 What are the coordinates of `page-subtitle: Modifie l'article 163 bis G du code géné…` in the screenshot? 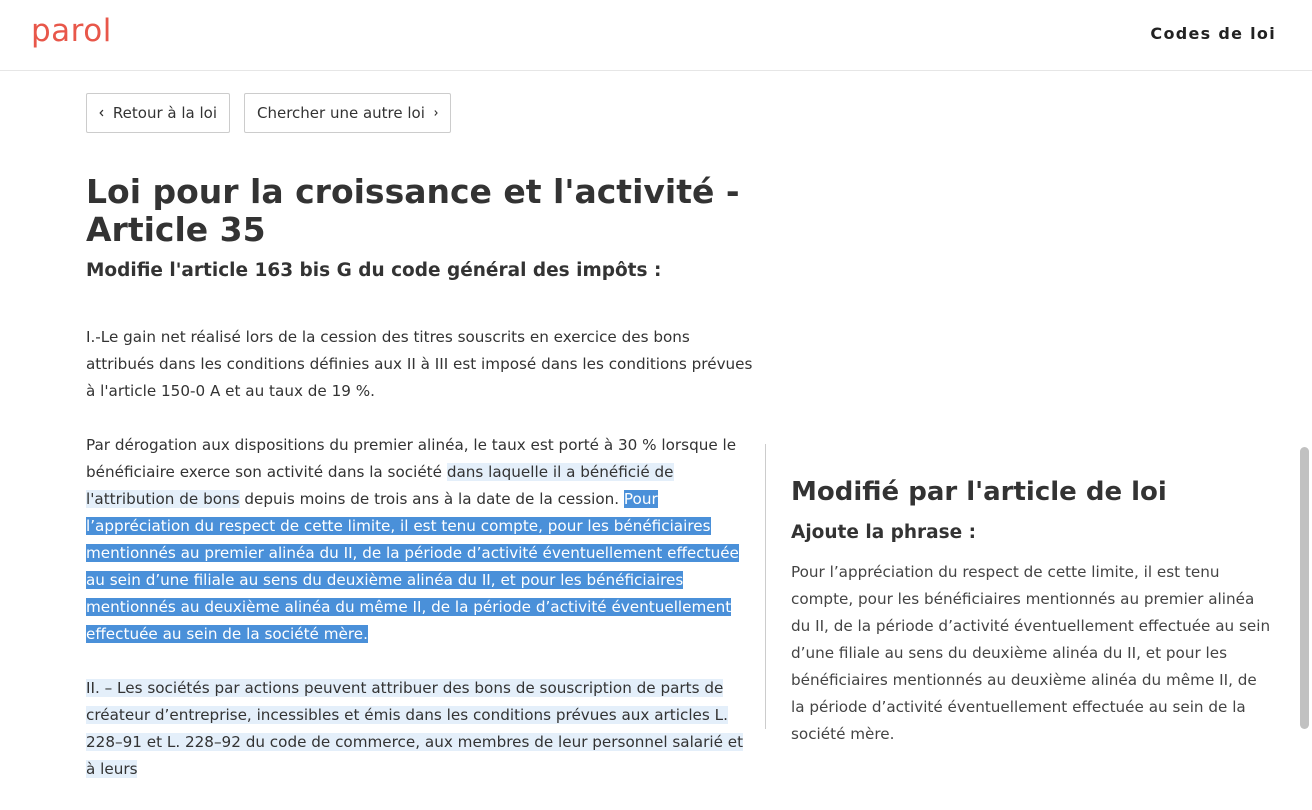 It's located at (374, 270).